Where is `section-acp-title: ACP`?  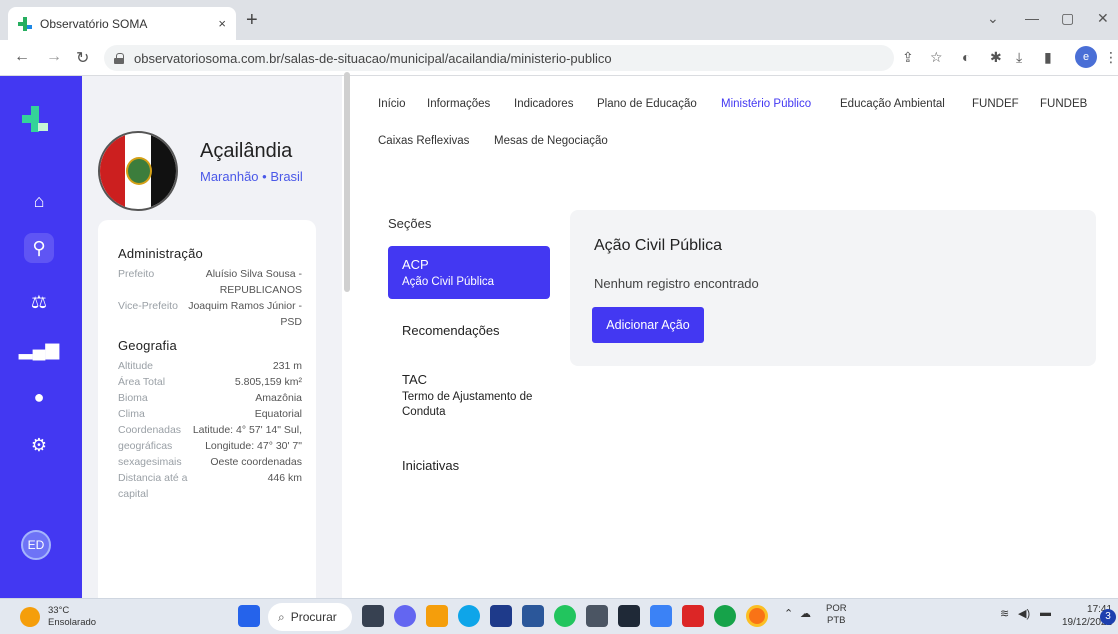 section-acp-title: ACP is located at coordinates (415, 264).